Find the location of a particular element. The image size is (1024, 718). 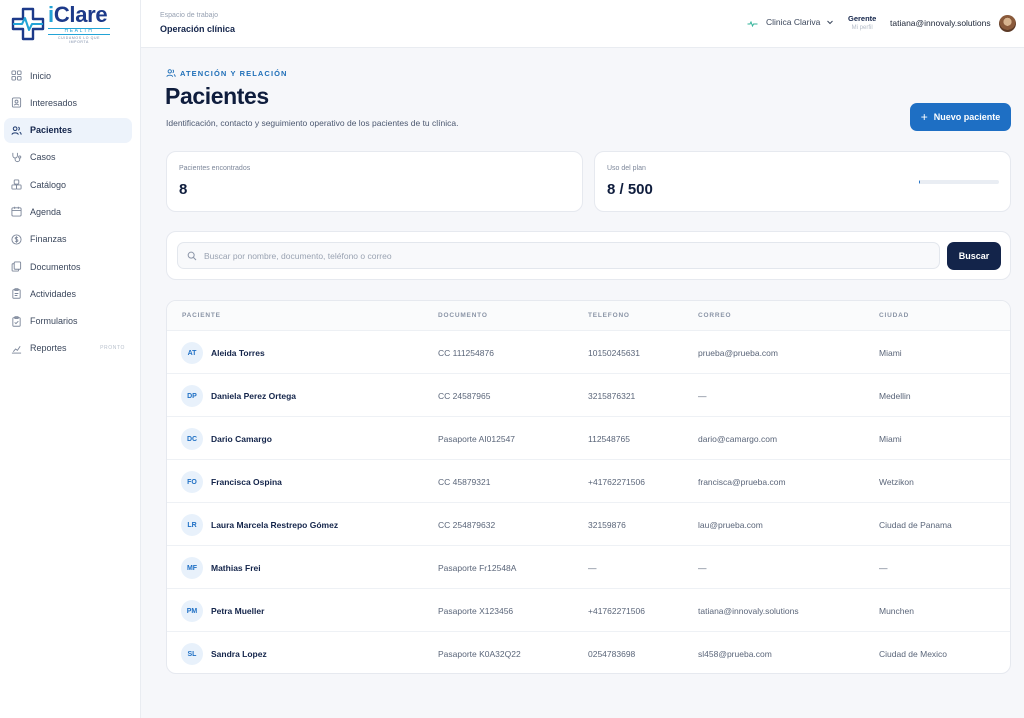

eyebrow-text: ATENCIÓN Y RELACIÓN is located at coordinates (234, 73).